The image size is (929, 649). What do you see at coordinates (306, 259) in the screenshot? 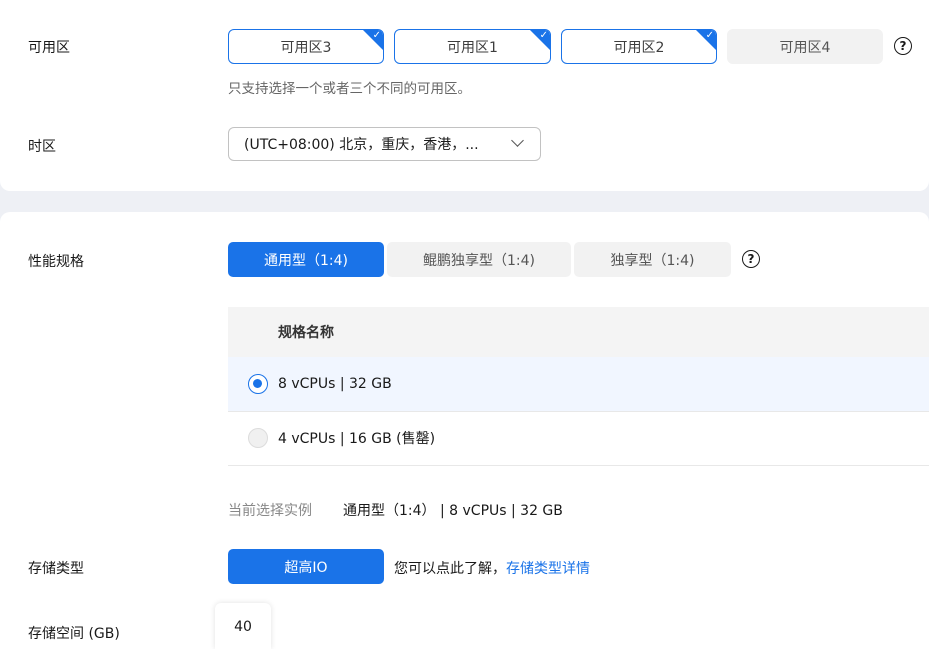
I see `tab-general: 通用型（1:4)` at bounding box center [306, 259].